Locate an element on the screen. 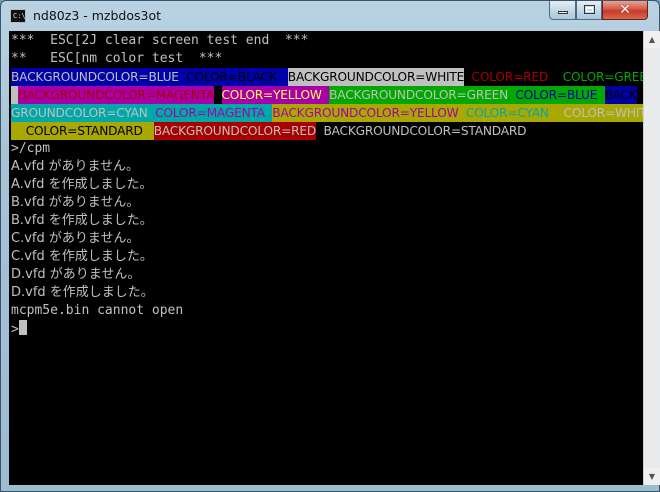  color-test-segment: BACKGROUNDCOLOR=RED is located at coordinates (235, 131).